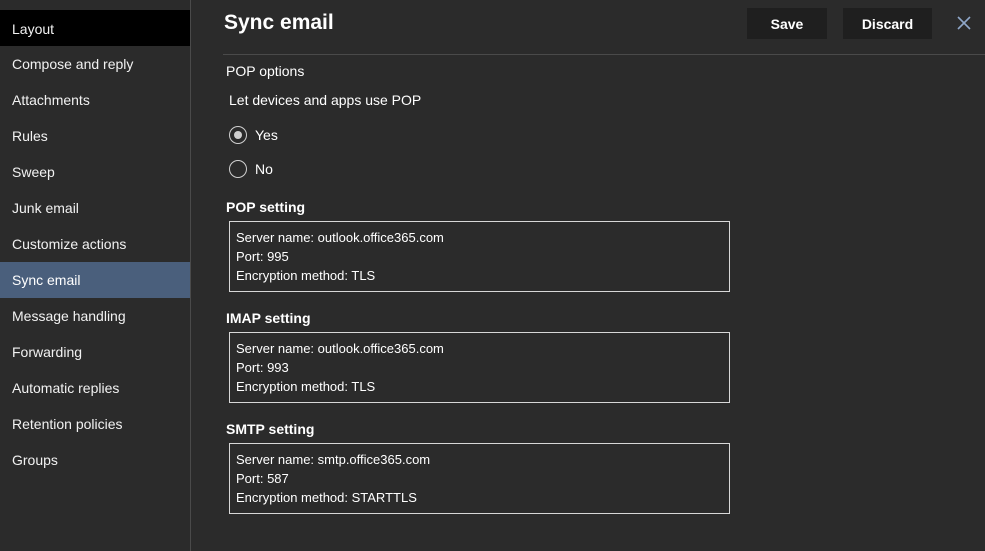 Image resolution: width=985 pixels, height=551 pixels. I want to click on smtp-server-name: Server name: smtp.office365.com, so click(333, 459).